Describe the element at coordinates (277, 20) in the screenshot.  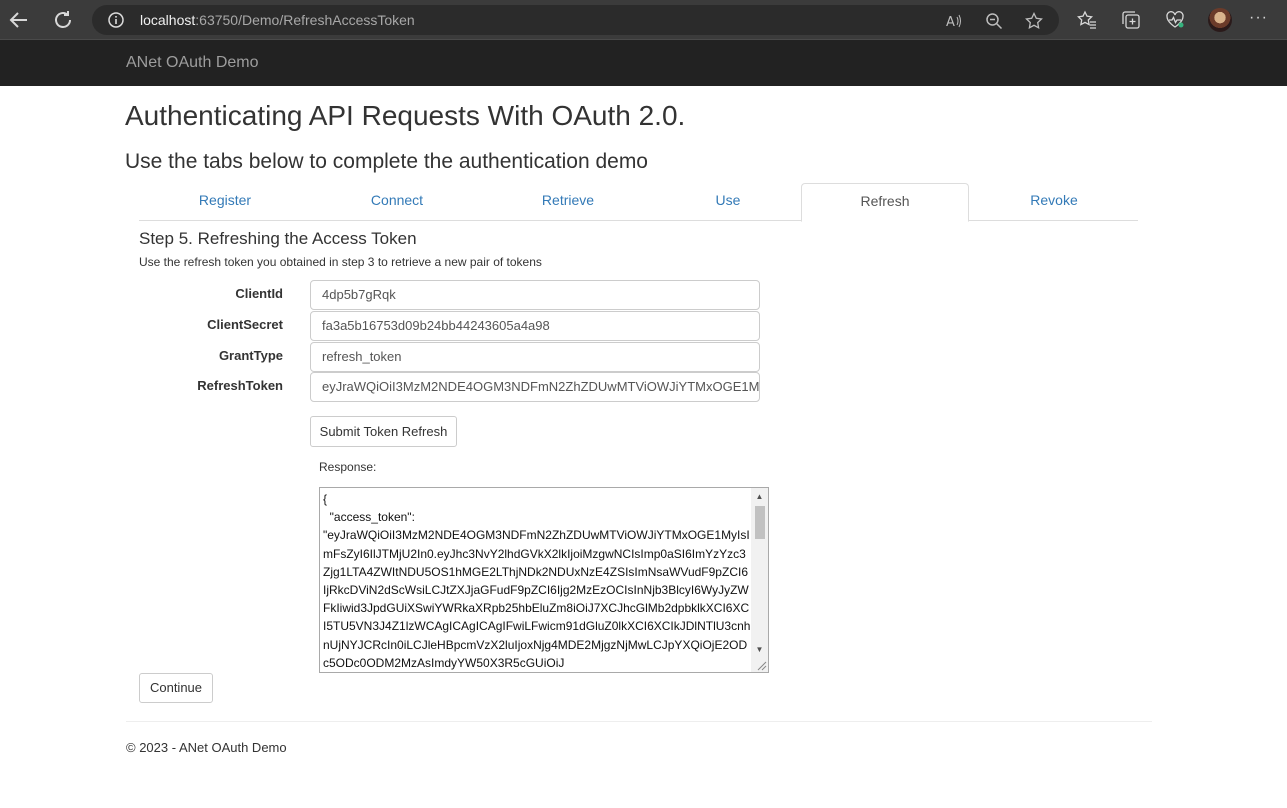
I see `url-text: localhost:63750/Demo/RefreshAccessToken` at that location.